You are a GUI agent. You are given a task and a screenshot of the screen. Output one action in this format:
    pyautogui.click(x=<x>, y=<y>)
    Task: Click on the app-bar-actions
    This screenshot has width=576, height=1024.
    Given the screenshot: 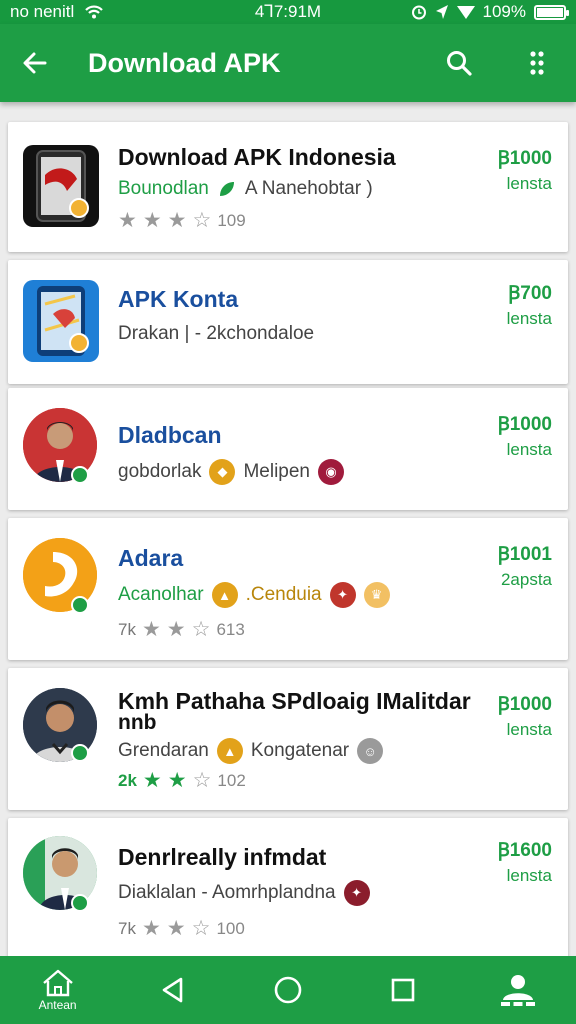 What is the action you would take?
    pyautogui.click(x=498, y=63)
    